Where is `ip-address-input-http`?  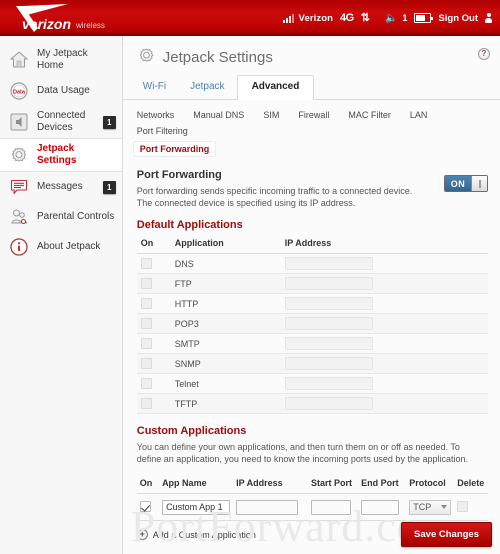 ip-address-input-http is located at coordinates (328, 303).